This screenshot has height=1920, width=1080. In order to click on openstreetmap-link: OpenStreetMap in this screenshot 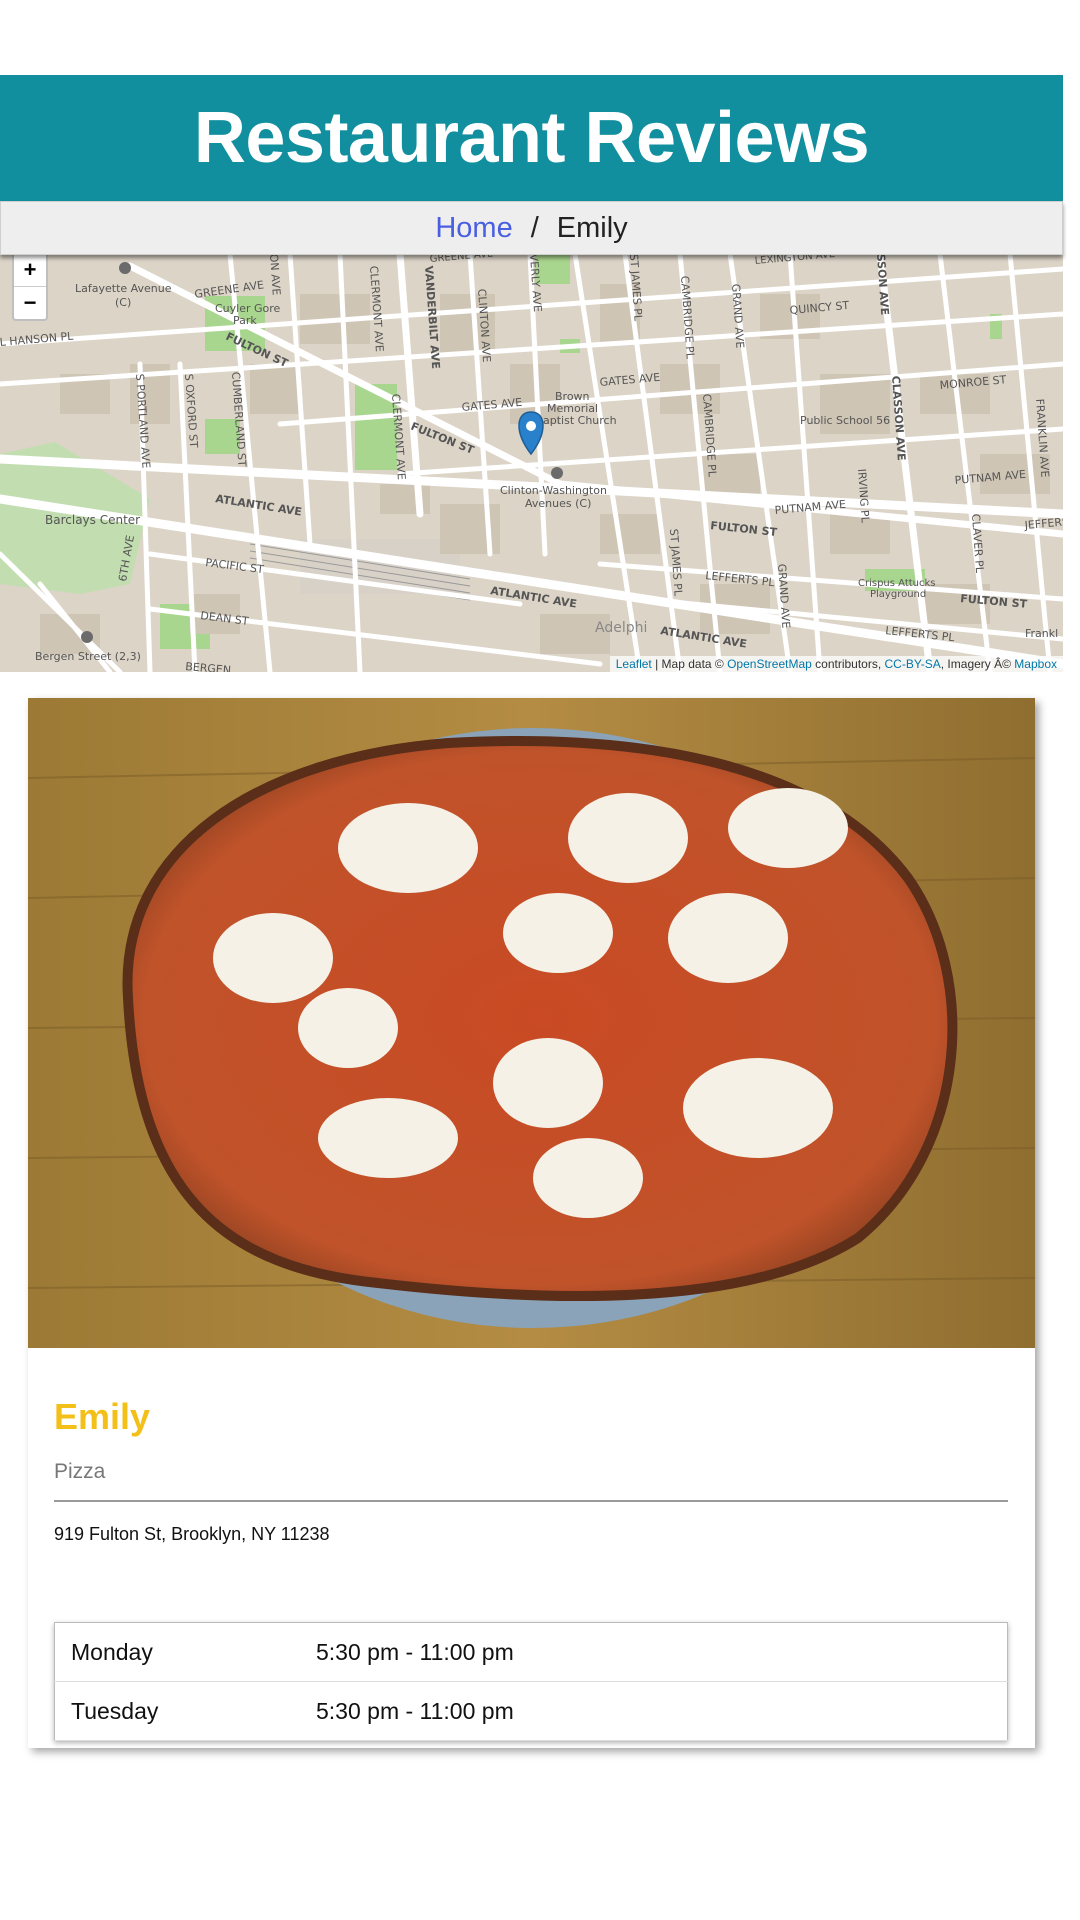, I will do `click(769, 664)`.